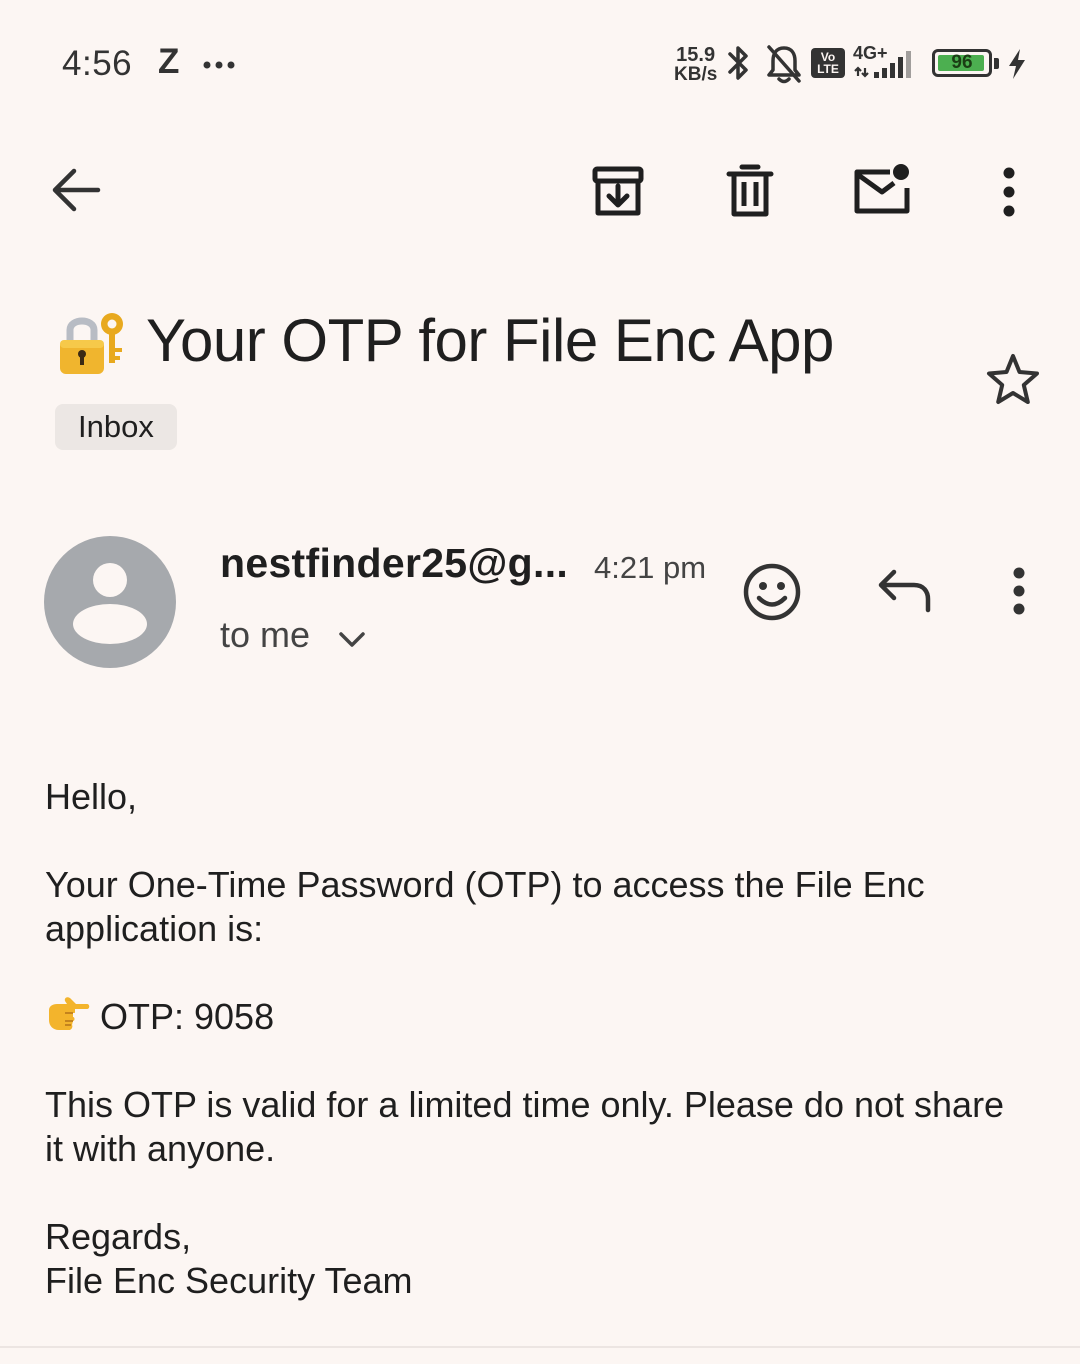  What do you see at coordinates (352, 637) in the screenshot?
I see `chevron-down-icon` at bounding box center [352, 637].